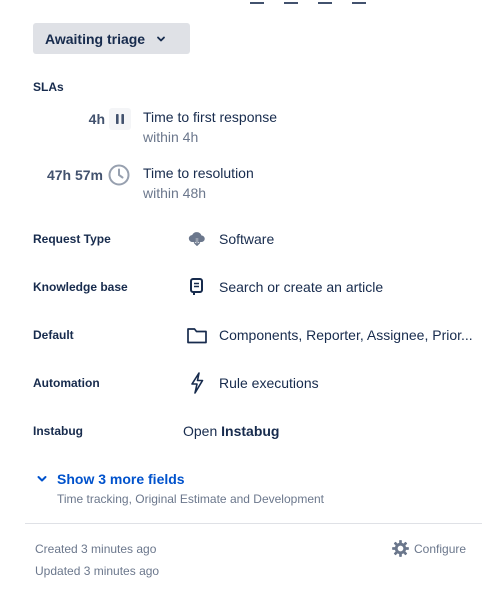  What do you see at coordinates (58, 431) in the screenshot?
I see `field-label-instabug: Instabug` at bounding box center [58, 431].